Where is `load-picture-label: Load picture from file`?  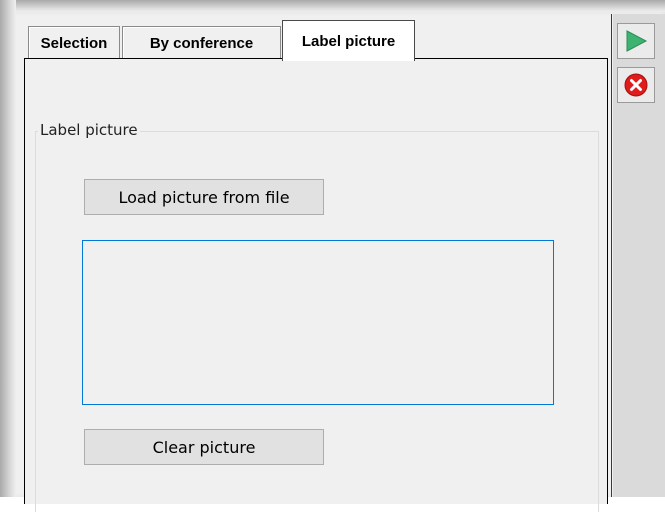 load-picture-label: Load picture from file is located at coordinates (204, 197).